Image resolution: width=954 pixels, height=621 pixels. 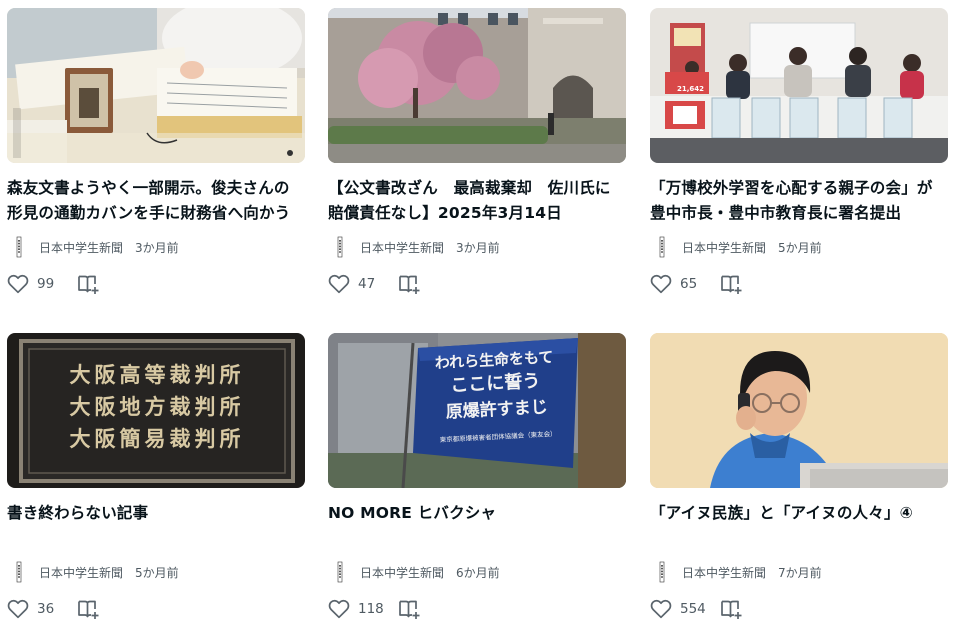 What do you see at coordinates (799, 284) in the screenshot?
I see `article-actions: 65` at bounding box center [799, 284].